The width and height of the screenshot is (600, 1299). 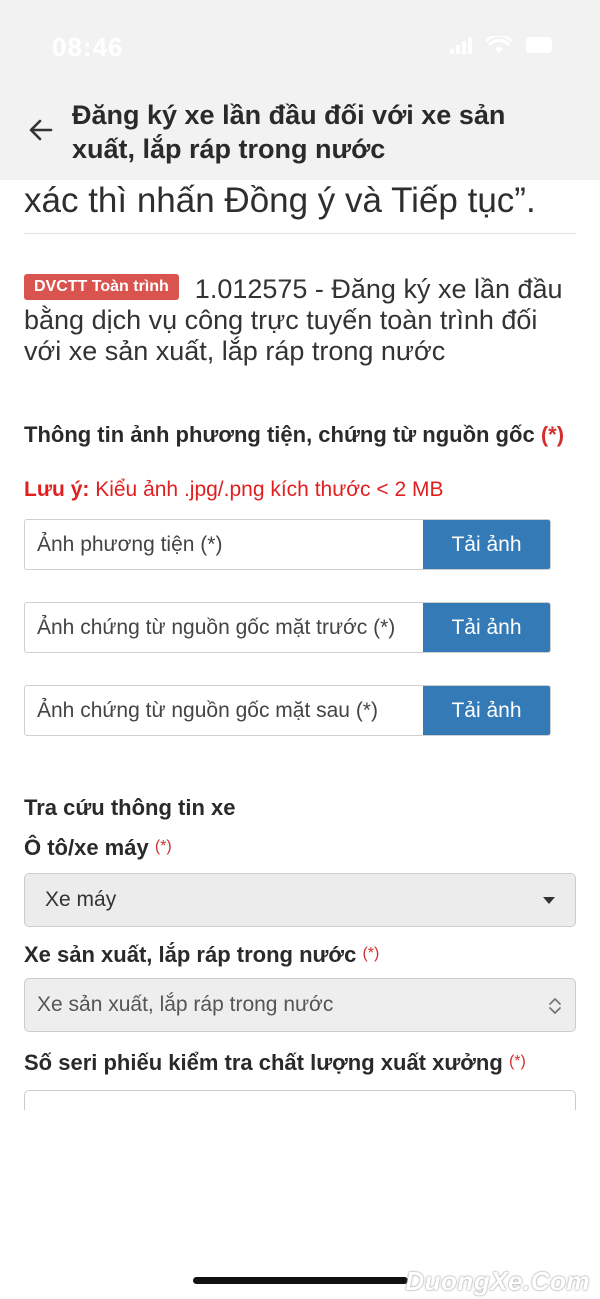 What do you see at coordinates (190, 954) in the screenshot?
I see `origin-label-text: Xe sản xuất, lắp ráp trong nước` at bounding box center [190, 954].